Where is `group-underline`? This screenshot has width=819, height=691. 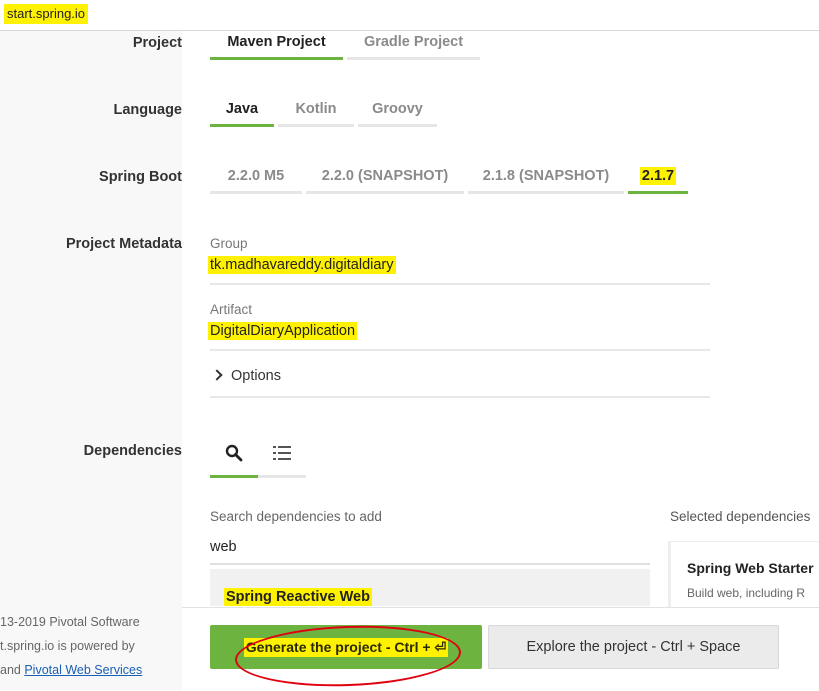 group-underline is located at coordinates (460, 284).